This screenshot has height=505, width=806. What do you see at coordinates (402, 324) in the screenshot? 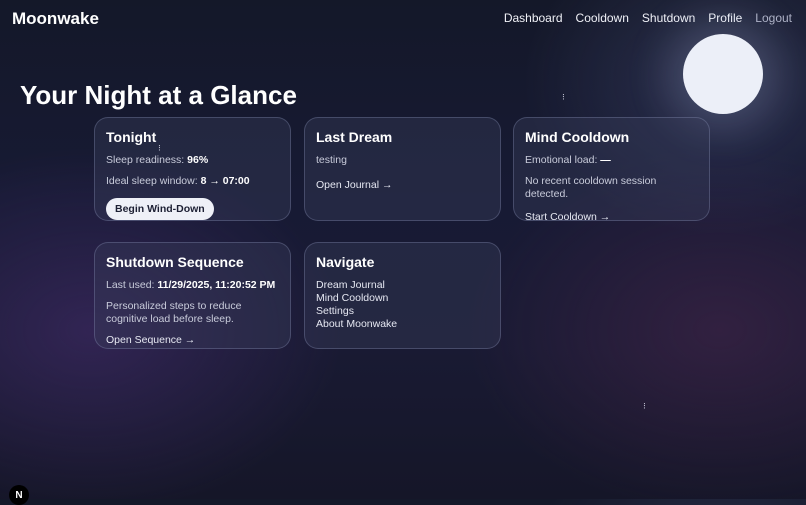
I see `nav-link-about: About Moonwake` at bounding box center [402, 324].